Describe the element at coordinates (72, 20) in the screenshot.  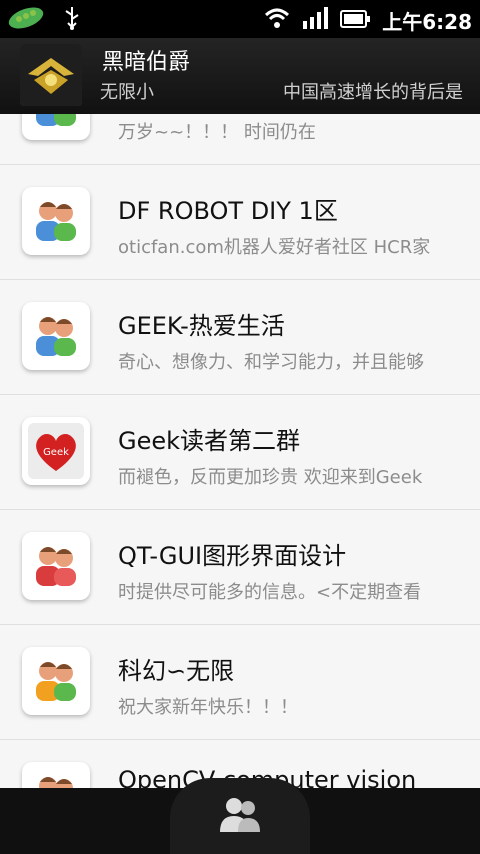
I see `usb-icon` at that location.